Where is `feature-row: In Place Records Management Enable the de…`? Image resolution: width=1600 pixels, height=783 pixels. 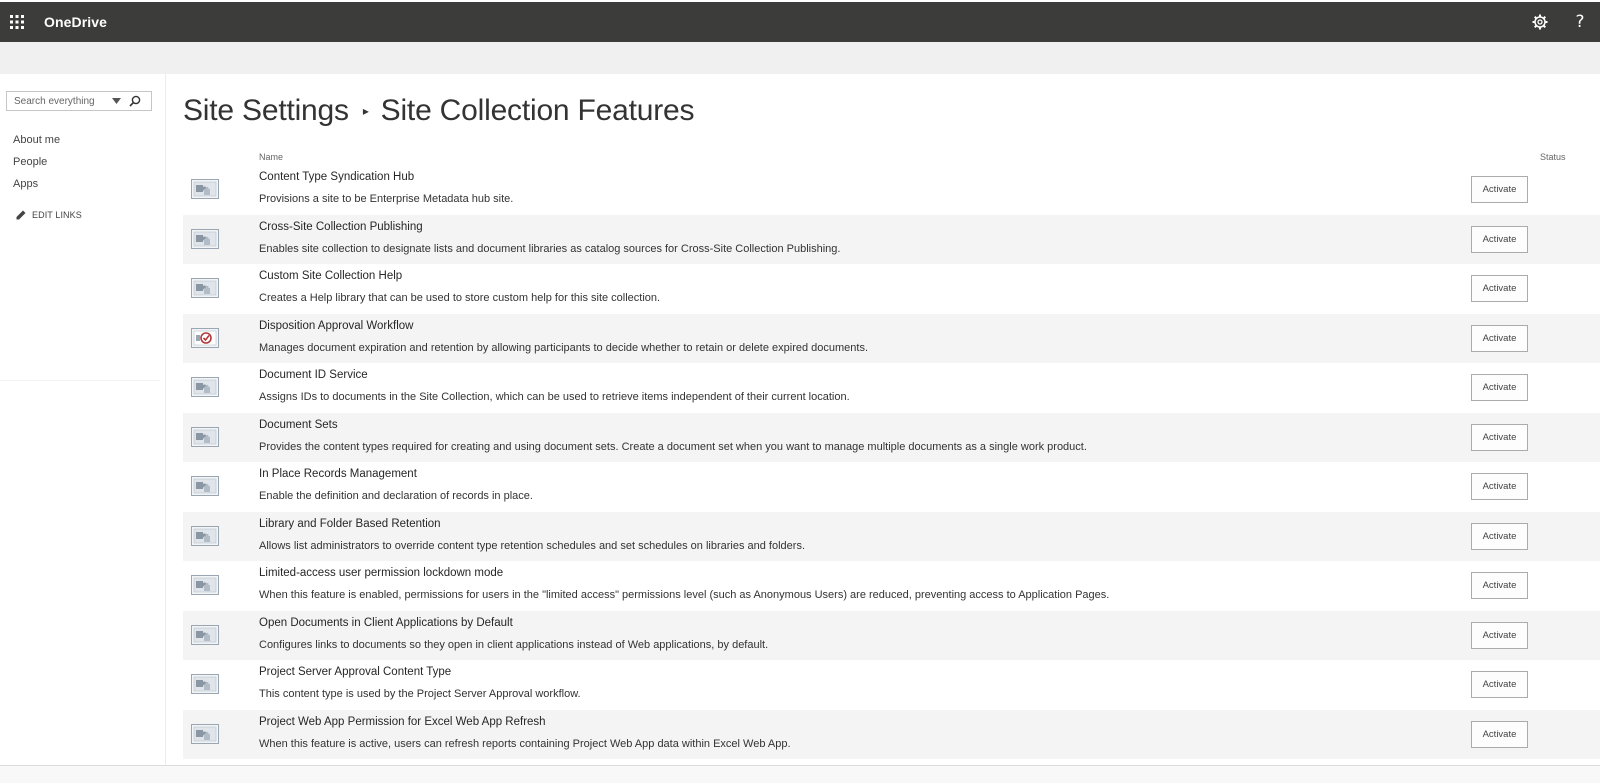 feature-row: In Place Records Management Enable the de… is located at coordinates (891, 487).